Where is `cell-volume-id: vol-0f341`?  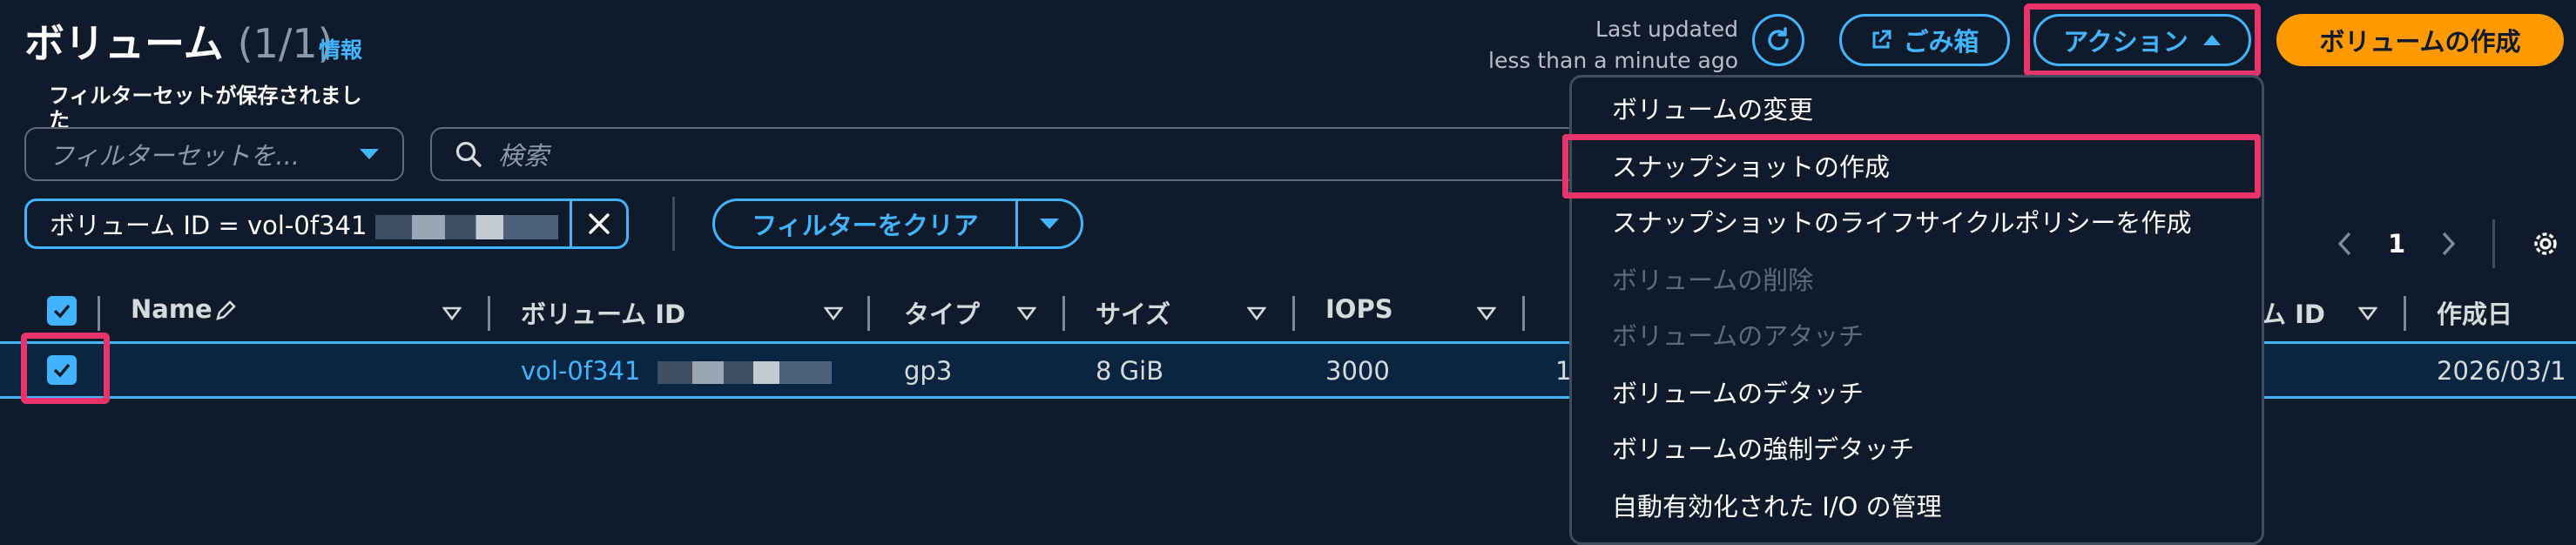 cell-volume-id: vol-0f341 is located at coordinates (677, 371).